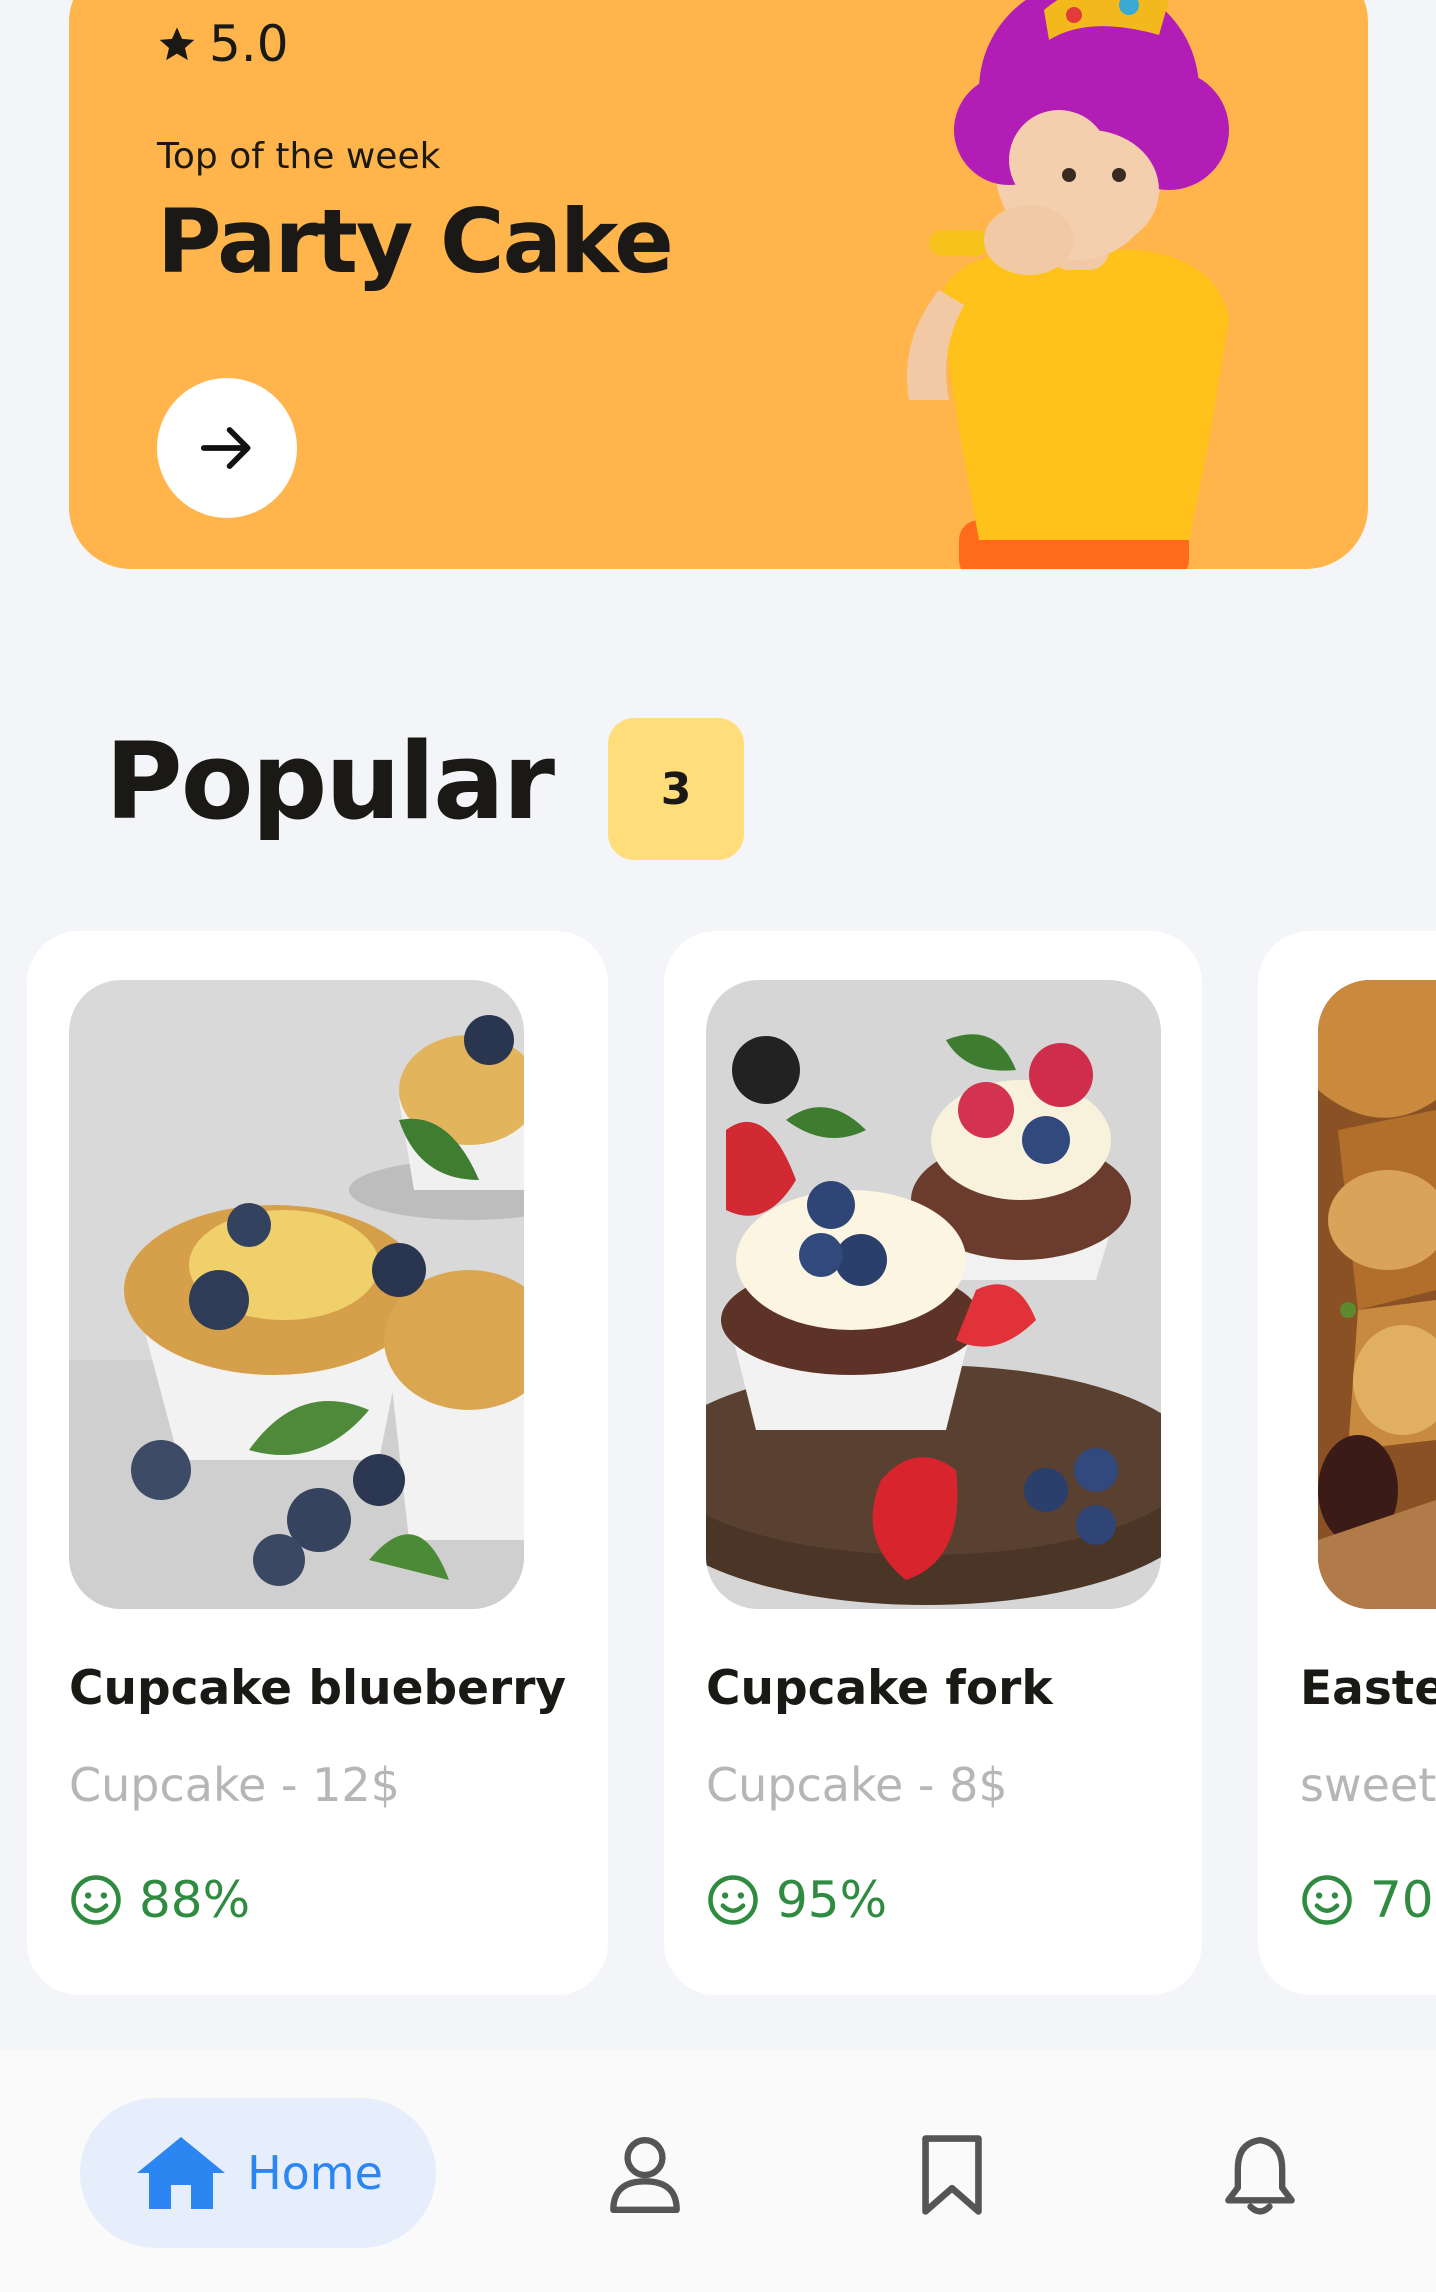 The width and height of the screenshot is (1436, 2292). I want to click on party-kid-image, so click(1068, 284).